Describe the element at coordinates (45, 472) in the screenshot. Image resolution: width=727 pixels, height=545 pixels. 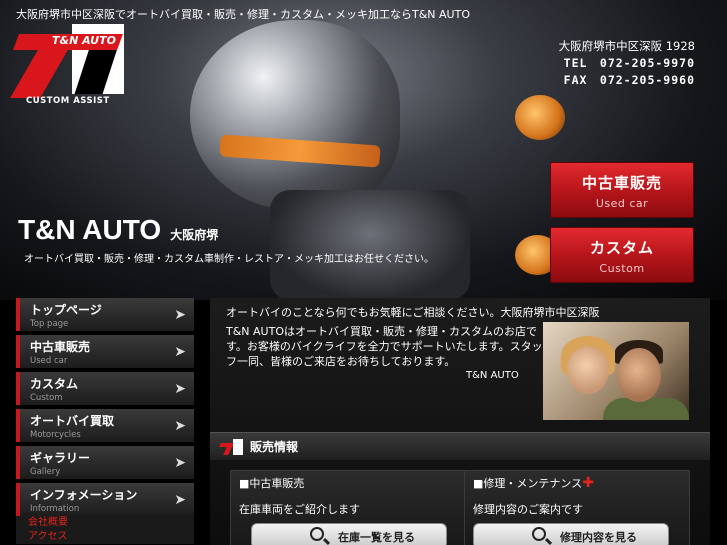
I see `sidebar-item-sublabel: Gallery` at that location.